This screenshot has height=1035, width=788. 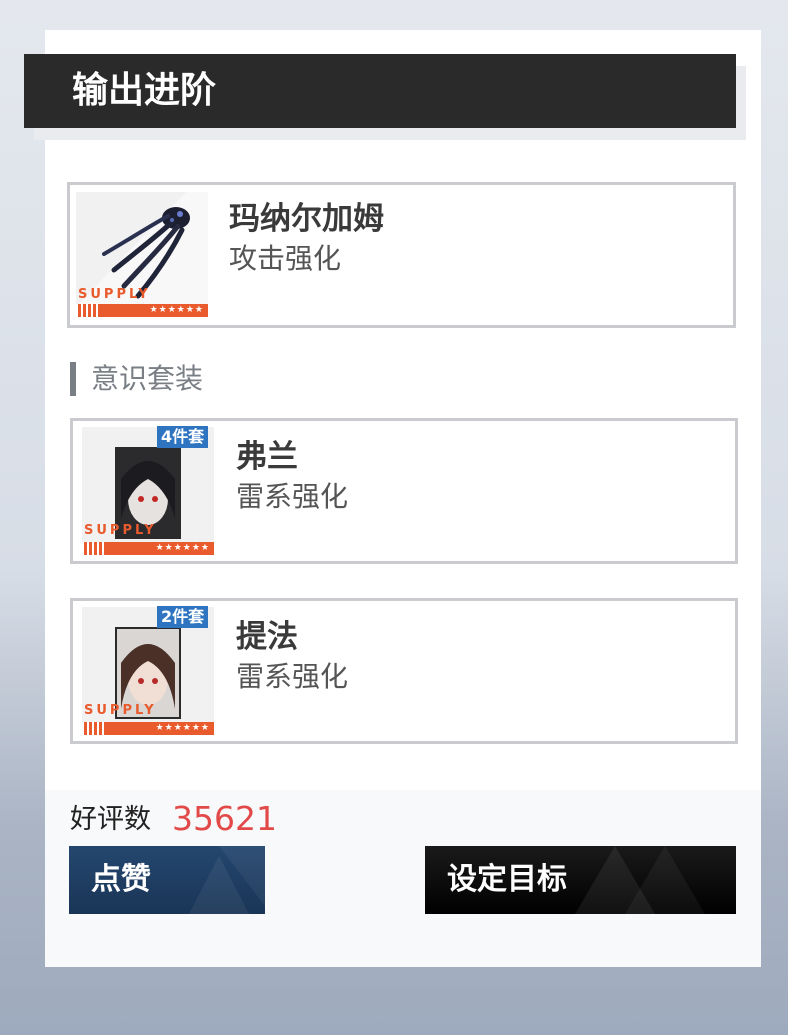 I want to click on weapon-desc: 攻击强化, so click(x=285, y=258).